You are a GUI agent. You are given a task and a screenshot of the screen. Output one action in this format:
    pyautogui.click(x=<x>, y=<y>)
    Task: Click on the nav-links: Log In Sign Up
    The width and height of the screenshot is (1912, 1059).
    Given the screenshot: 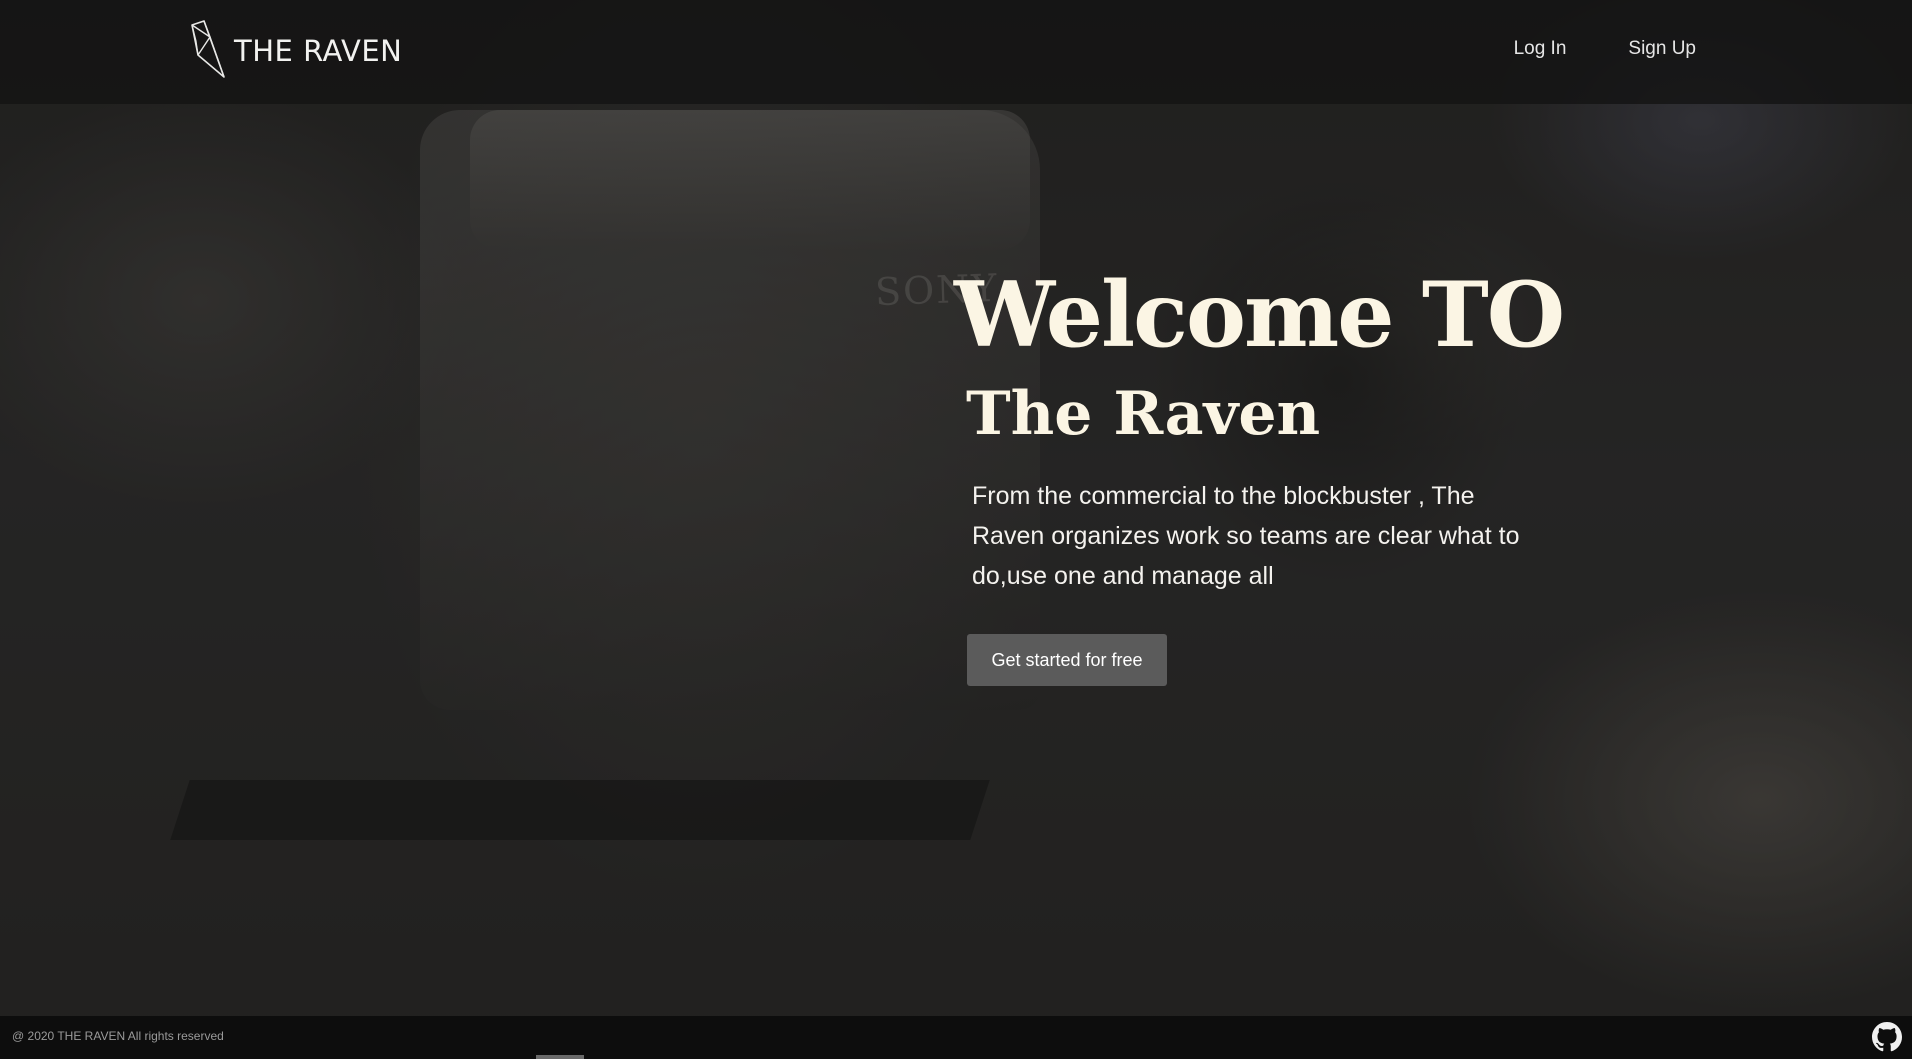 What is the action you would take?
    pyautogui.click(x=1605, y=49)
    